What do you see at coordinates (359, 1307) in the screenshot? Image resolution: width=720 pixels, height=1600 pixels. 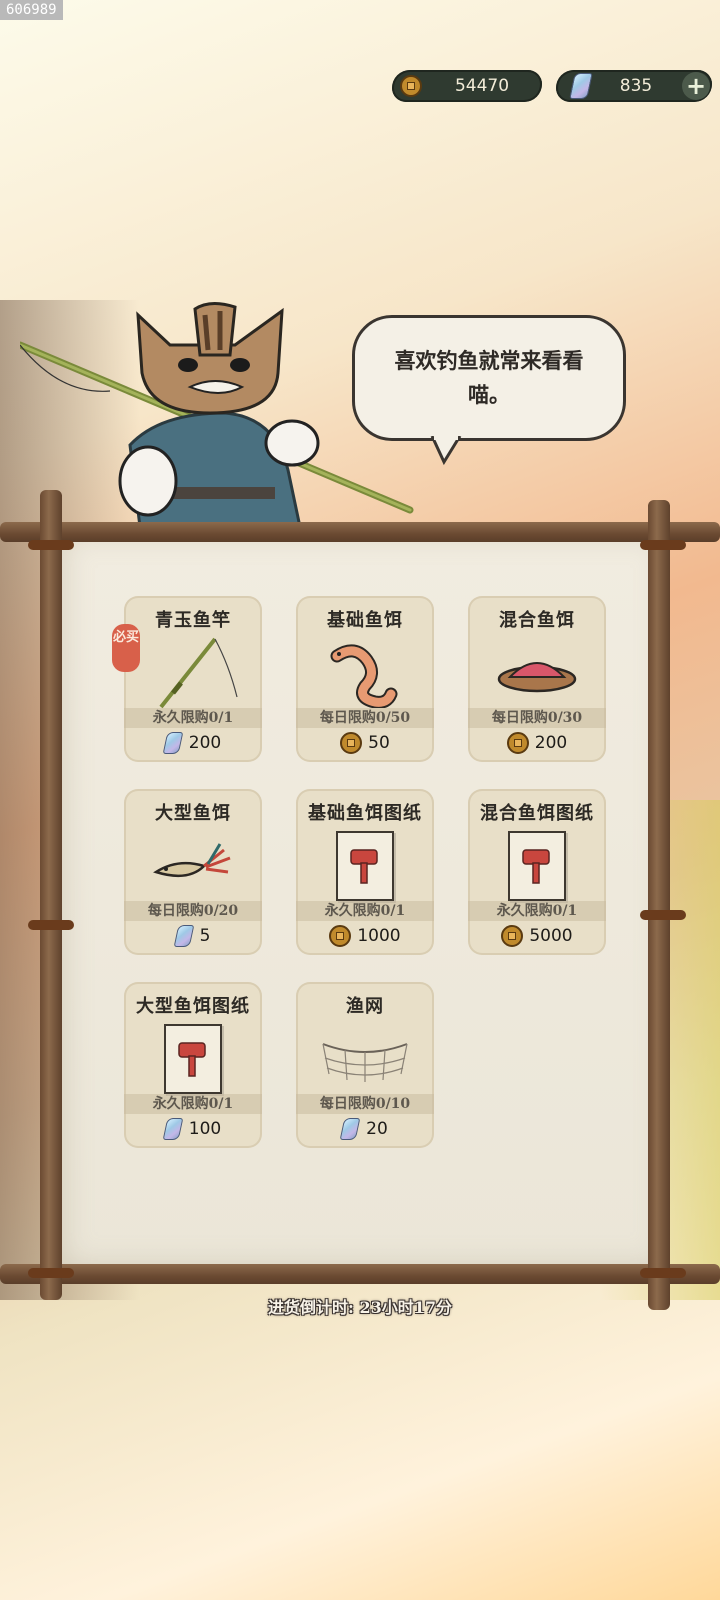 I see `restock-countdown: 进货倒计时: 23小时17分` at bounding box center [359, 1307].